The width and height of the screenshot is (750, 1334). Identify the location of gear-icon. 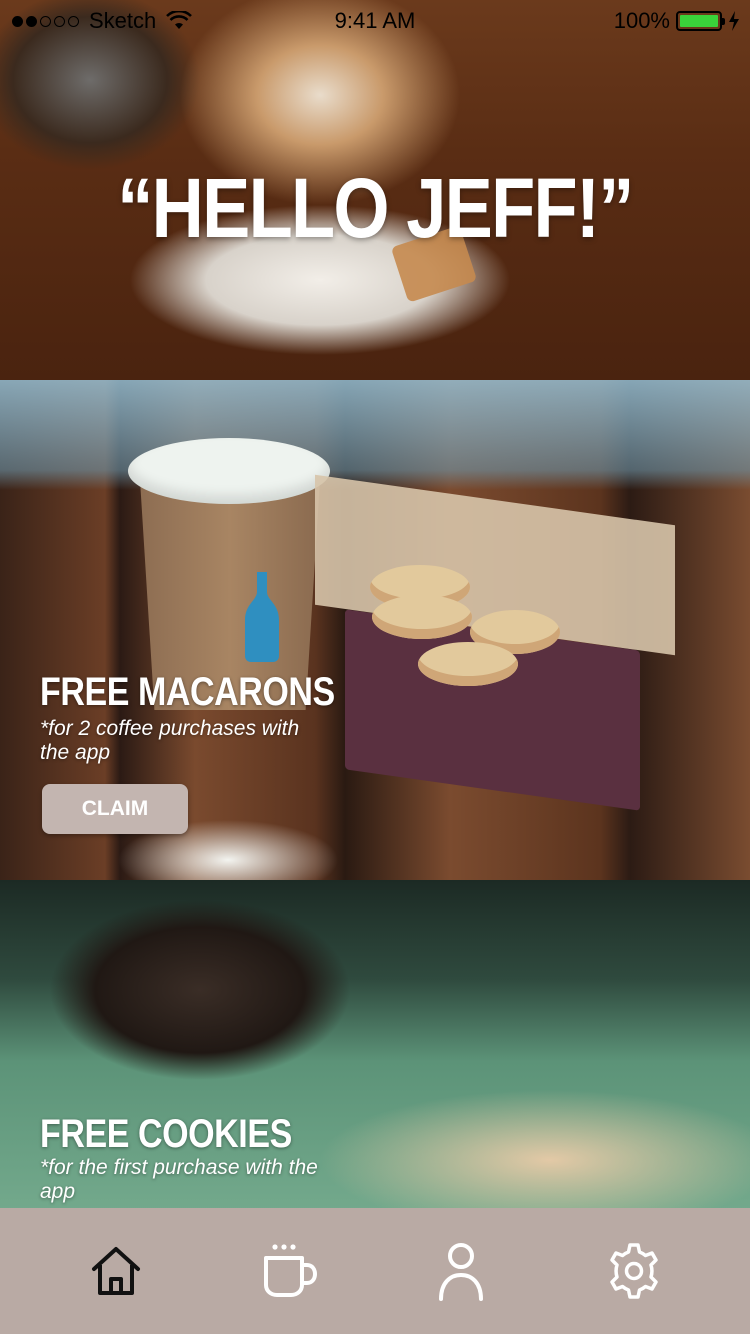
(634, 1271).